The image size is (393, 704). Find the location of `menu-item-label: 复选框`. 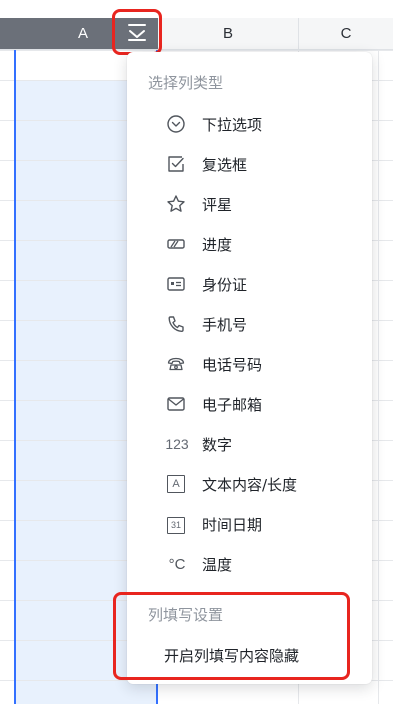

menu-item-label: 复选框 is located at coordinates (225, 164).